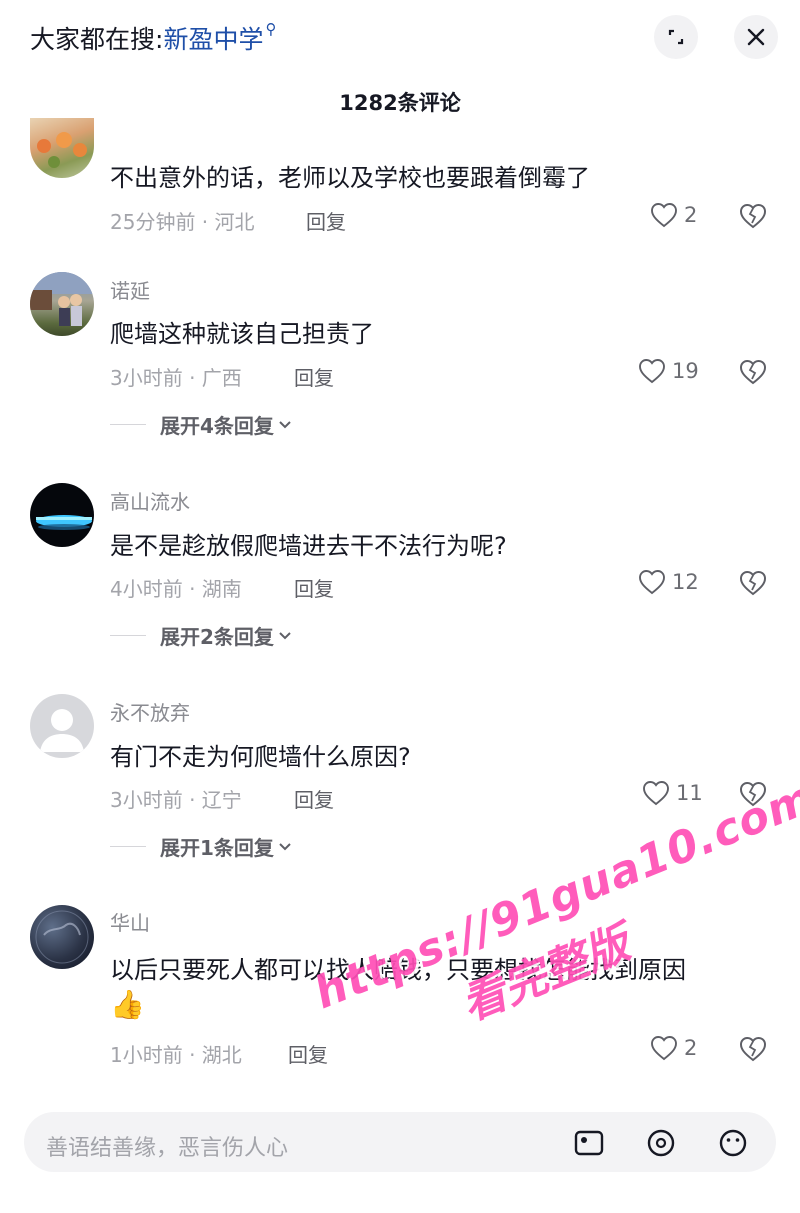 Image resolution: width=800 pixels, height=1213 pixels. I want to click on comment-time-region: 3小时前 · 辽宁, so click(176, 800).